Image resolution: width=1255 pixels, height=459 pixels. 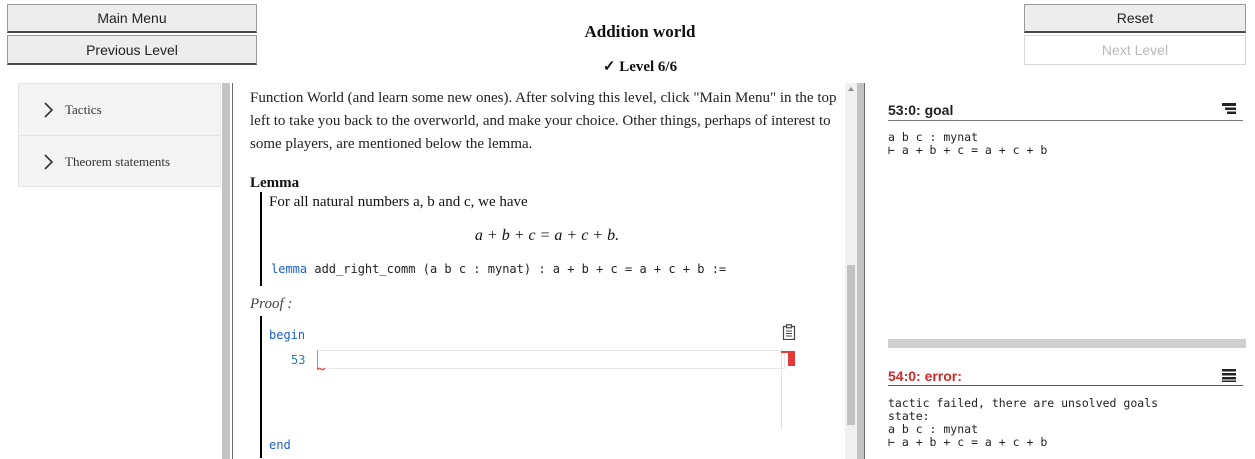 I want to click on goal-state: a b c : mynat ⊢ a + b + c = a + c + b, so click(x=968, y=143).